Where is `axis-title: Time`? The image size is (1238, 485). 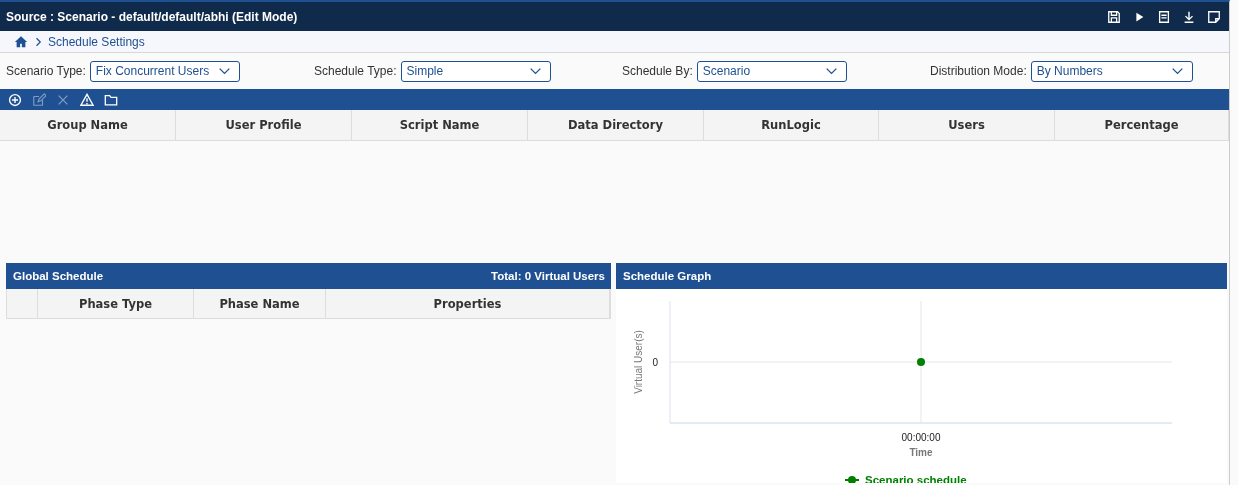 axis-title: Time is located at coordinates (921, 452).